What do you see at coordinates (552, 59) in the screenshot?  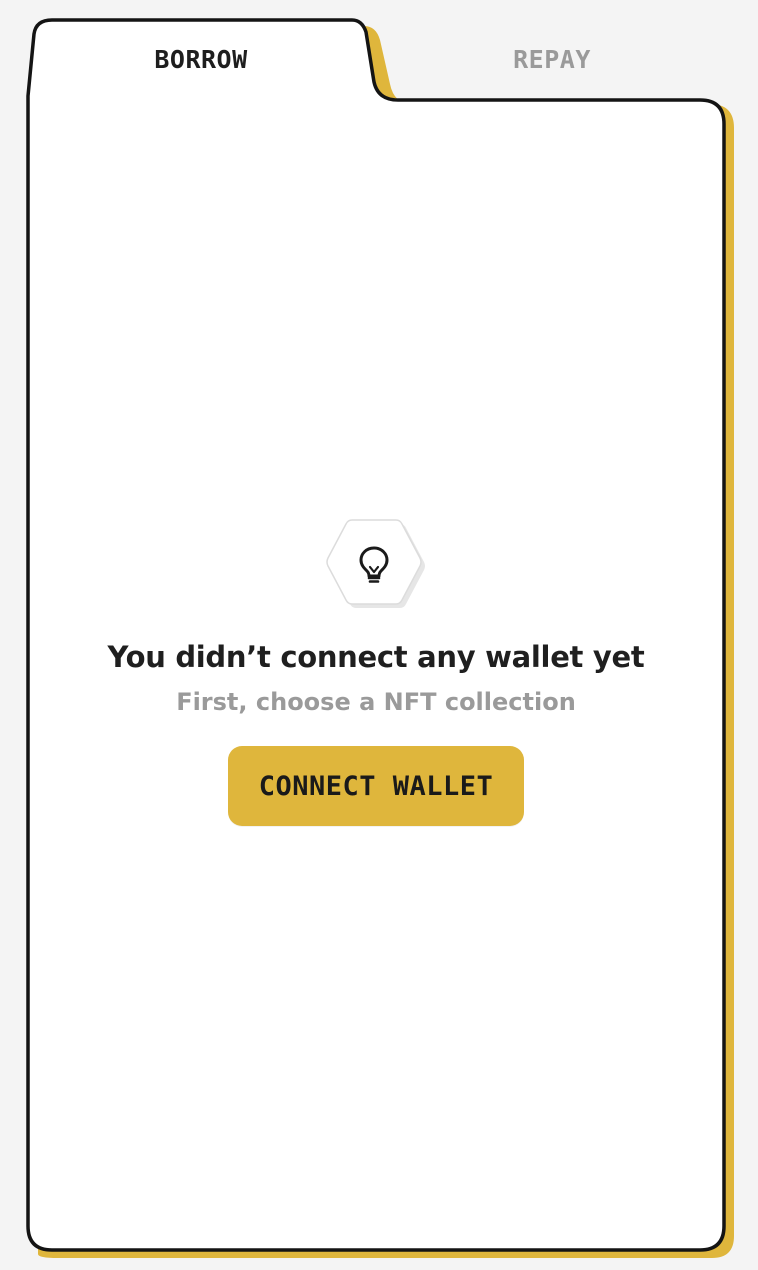 I see `tab-repay: REPAY` at bounding box center [552, 59].